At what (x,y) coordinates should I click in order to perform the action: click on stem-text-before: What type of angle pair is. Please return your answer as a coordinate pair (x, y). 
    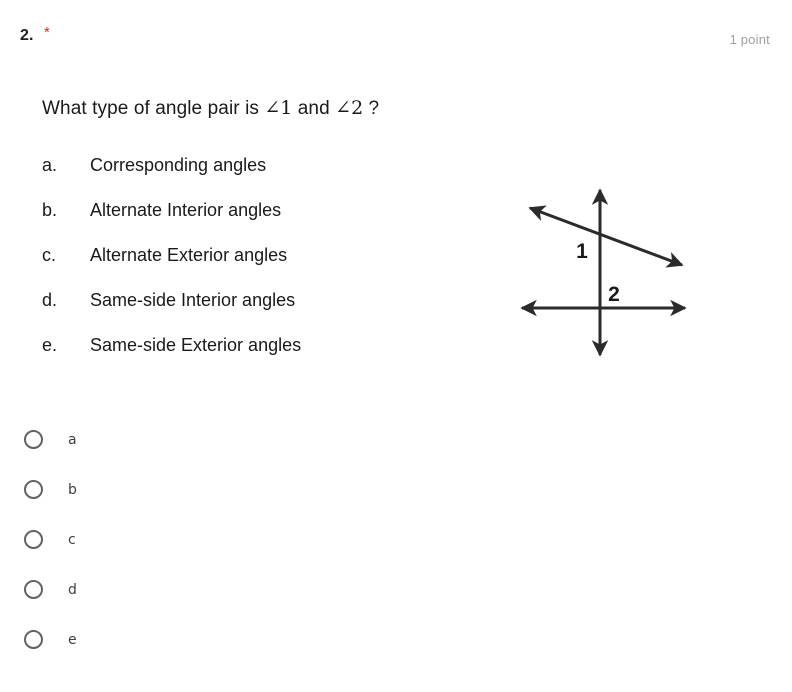
    Looking at the image, I should click on (153, 108).